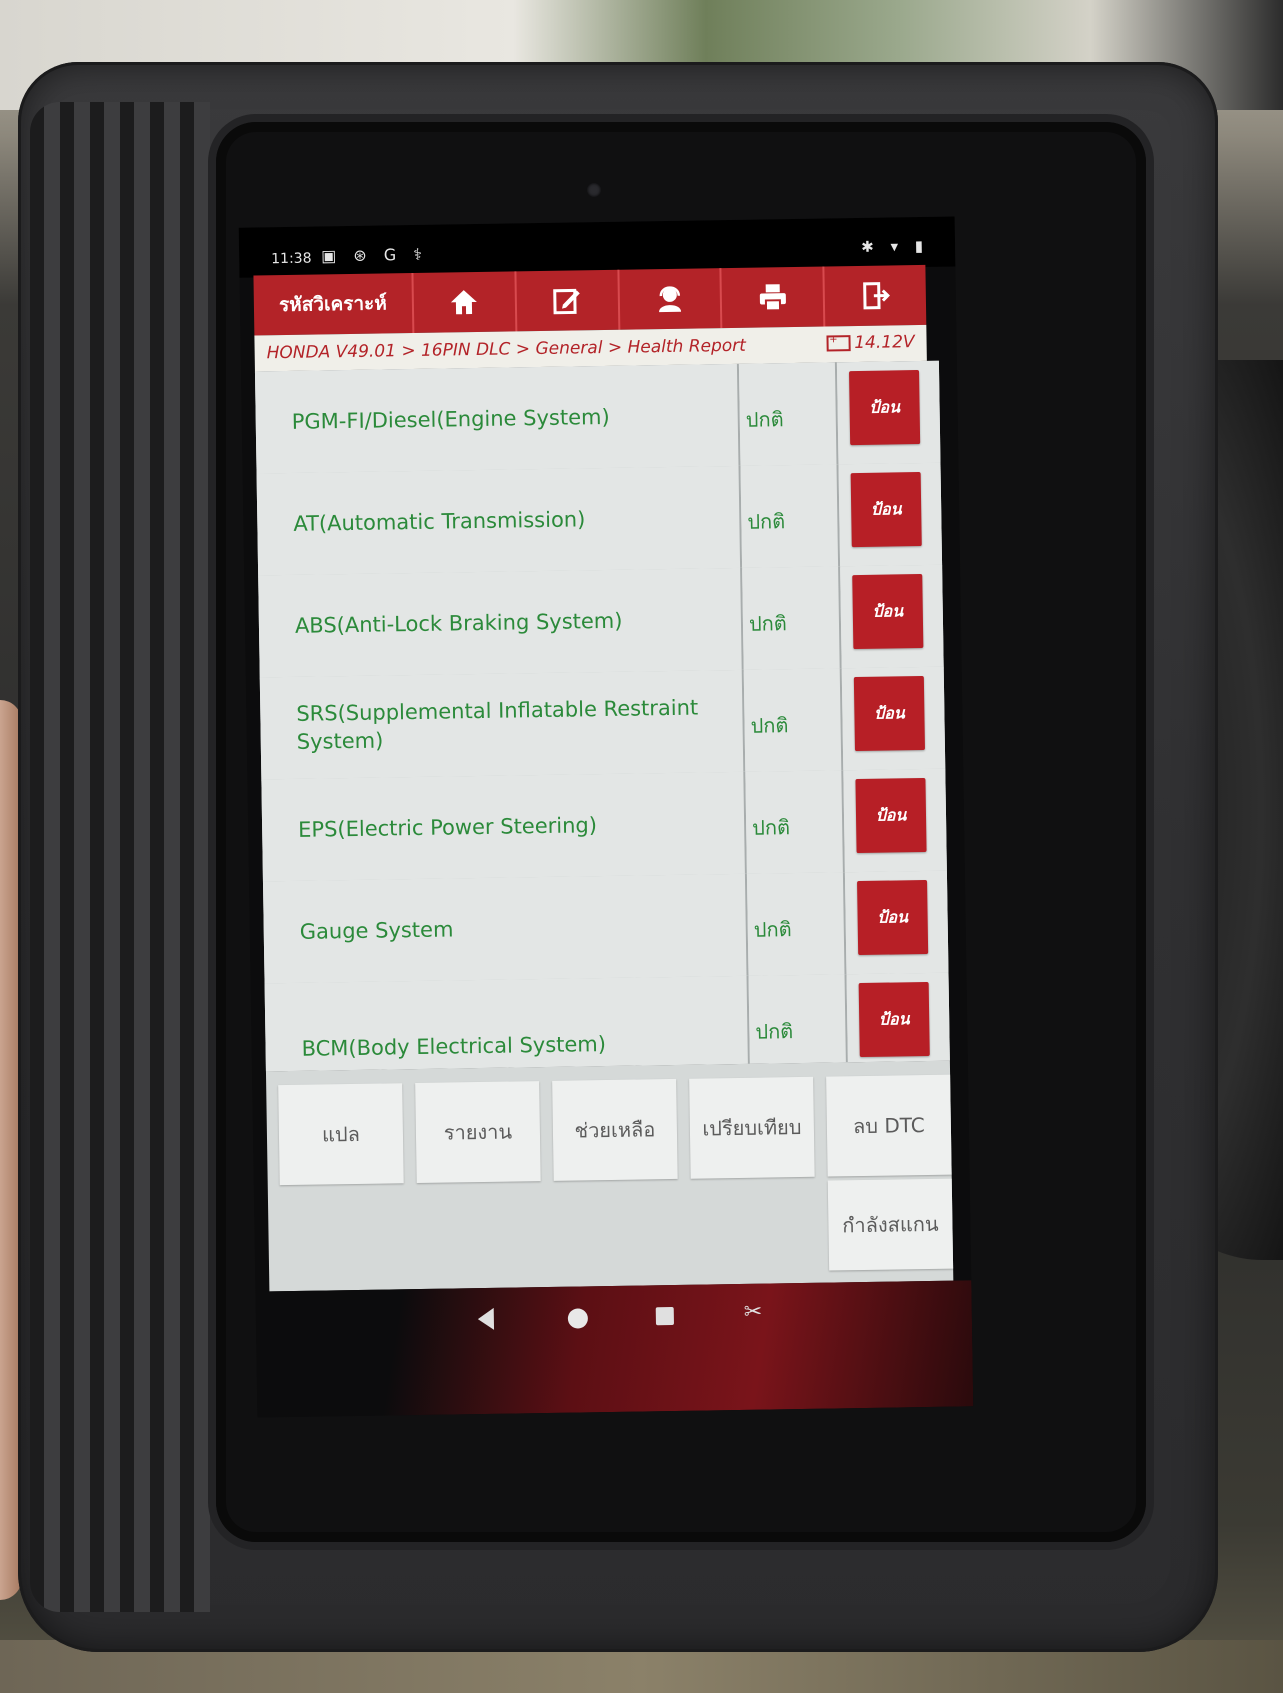 The image size is (1283, 1693). I want to click on battery-icon, so click(838, 343).